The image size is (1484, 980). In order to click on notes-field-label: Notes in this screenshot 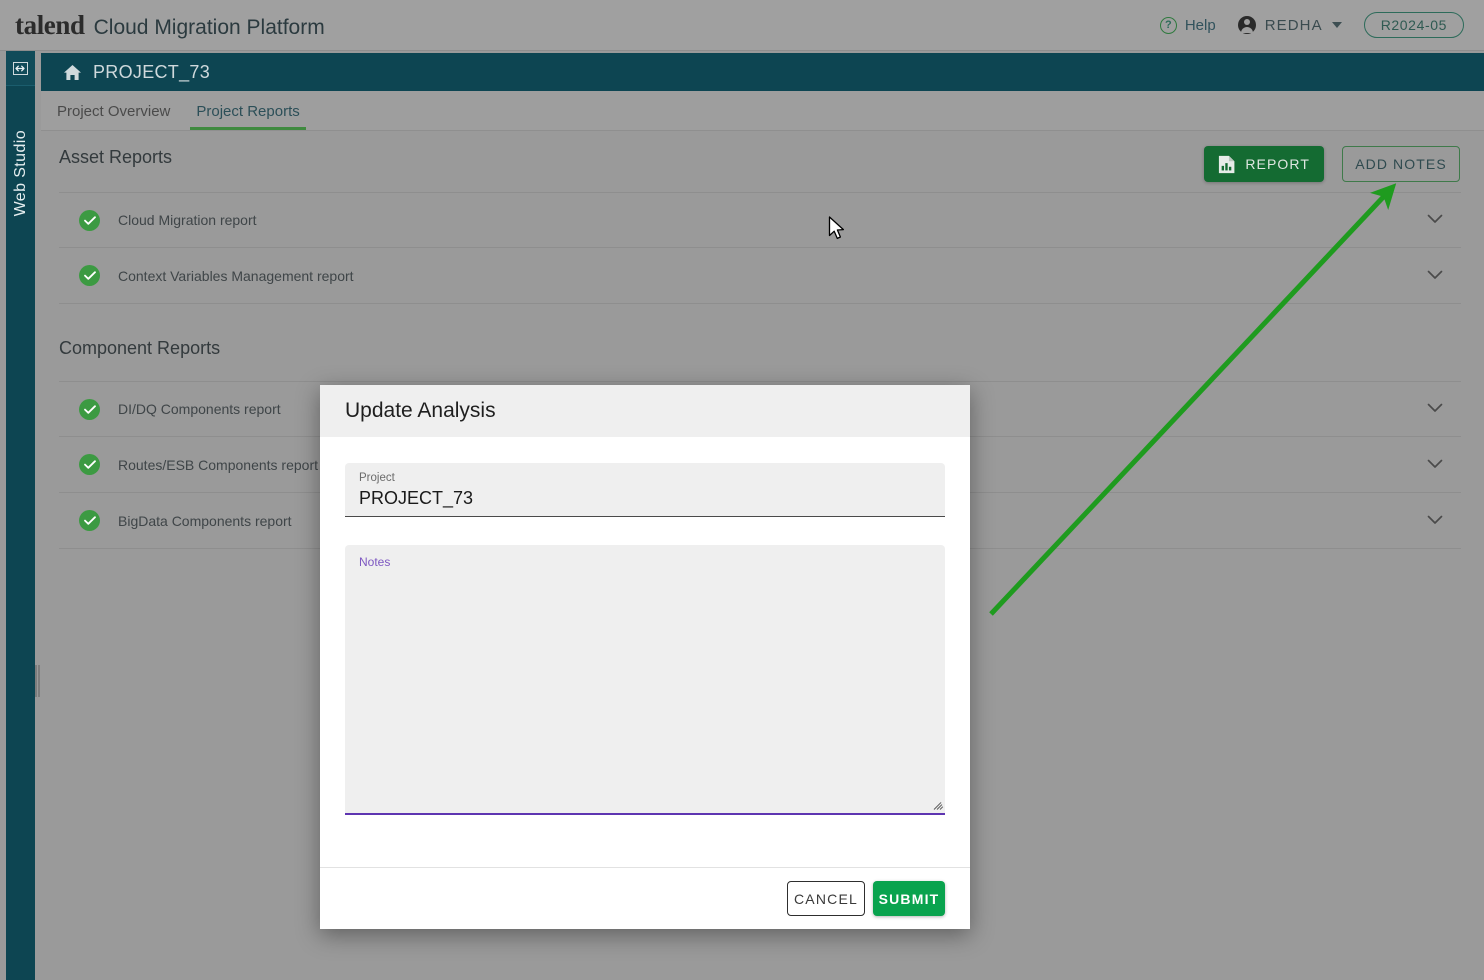, I will do `click(375, 562)`.